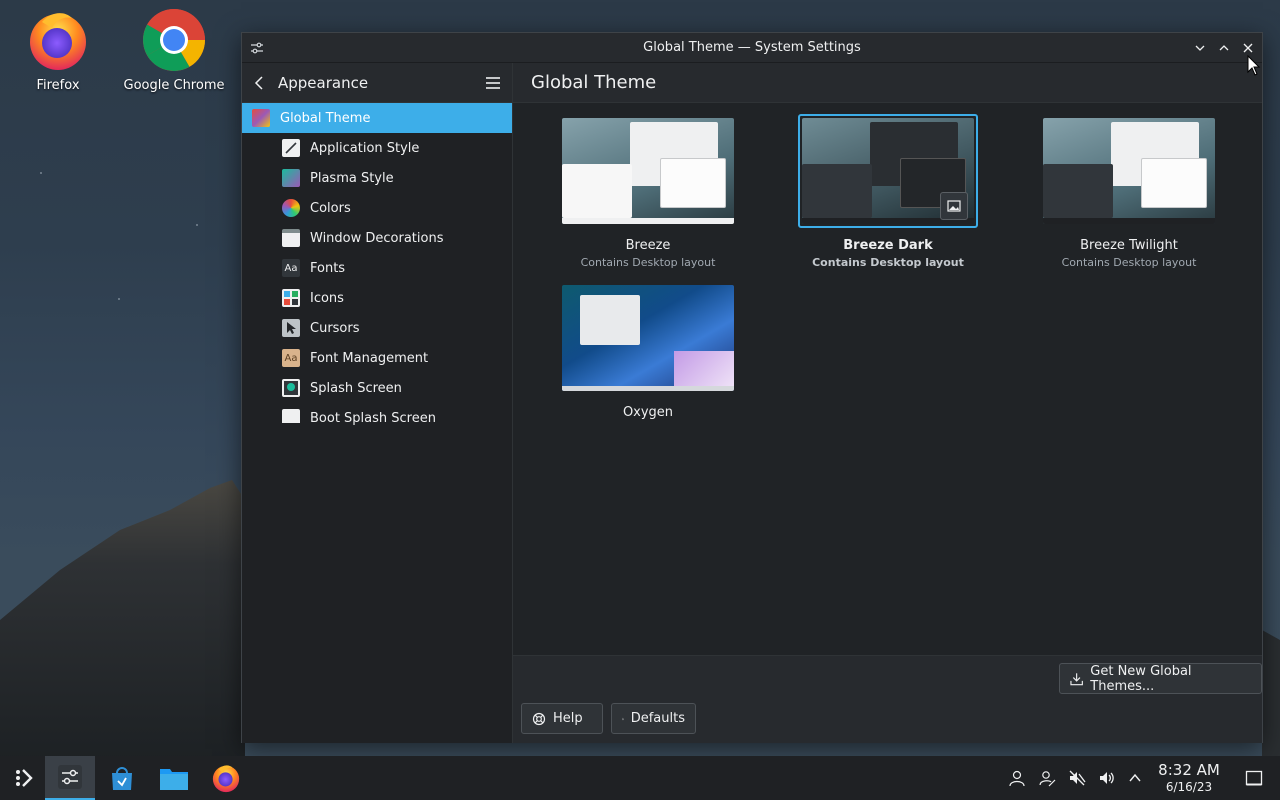 The image size is (1280, 800). What do you see at coordinates (1248, 48) in the screenshot?
I see `close-icon` at bounding box center [1248, 48].